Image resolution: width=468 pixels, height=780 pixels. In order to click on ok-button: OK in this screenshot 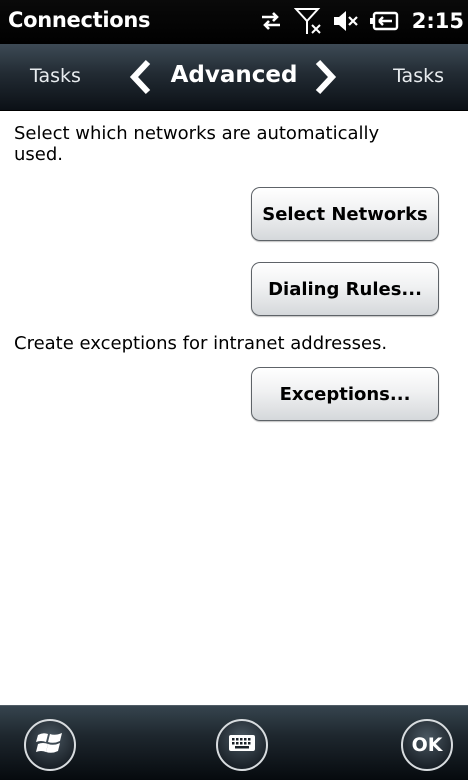, I will do `click(427, 745)`.